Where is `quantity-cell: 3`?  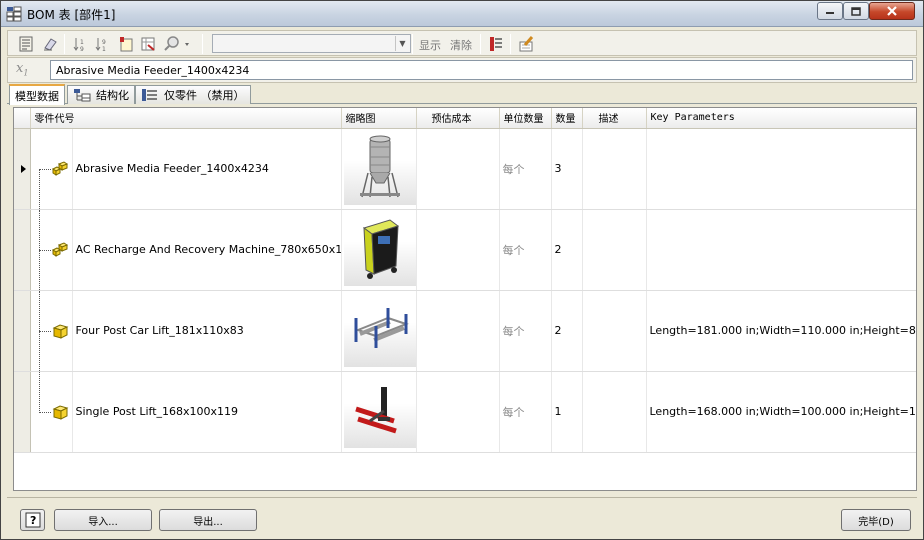 quantity-cell: 3 is located at coordinates (567, 169).